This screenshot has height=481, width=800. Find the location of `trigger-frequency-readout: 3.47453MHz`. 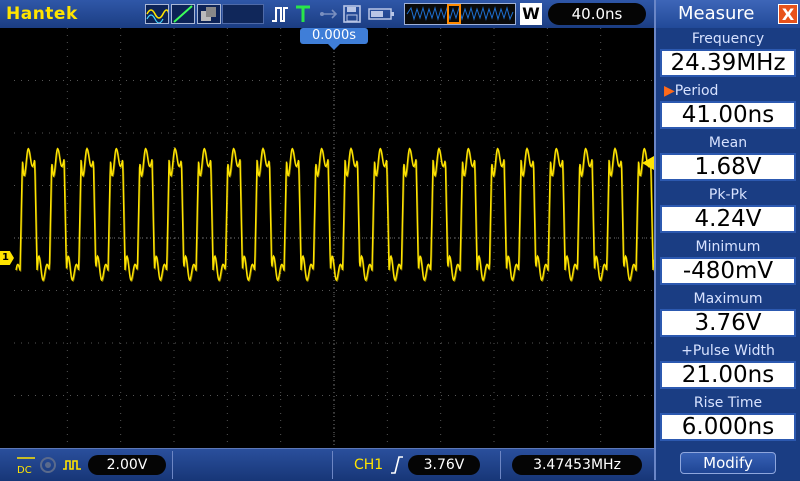

trigger-frequency-readout: 3.47453MHz is located at coordinates (577, 465).